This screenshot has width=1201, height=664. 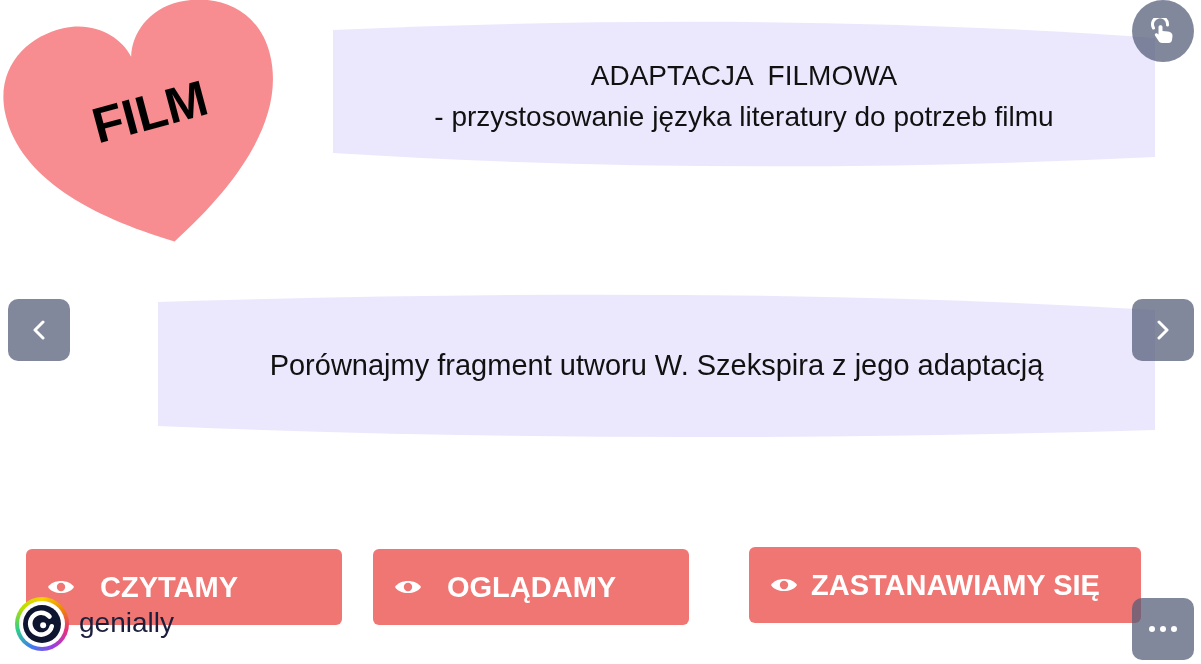 I want to click on chevron-left-icon, so click(x=39, y=330).